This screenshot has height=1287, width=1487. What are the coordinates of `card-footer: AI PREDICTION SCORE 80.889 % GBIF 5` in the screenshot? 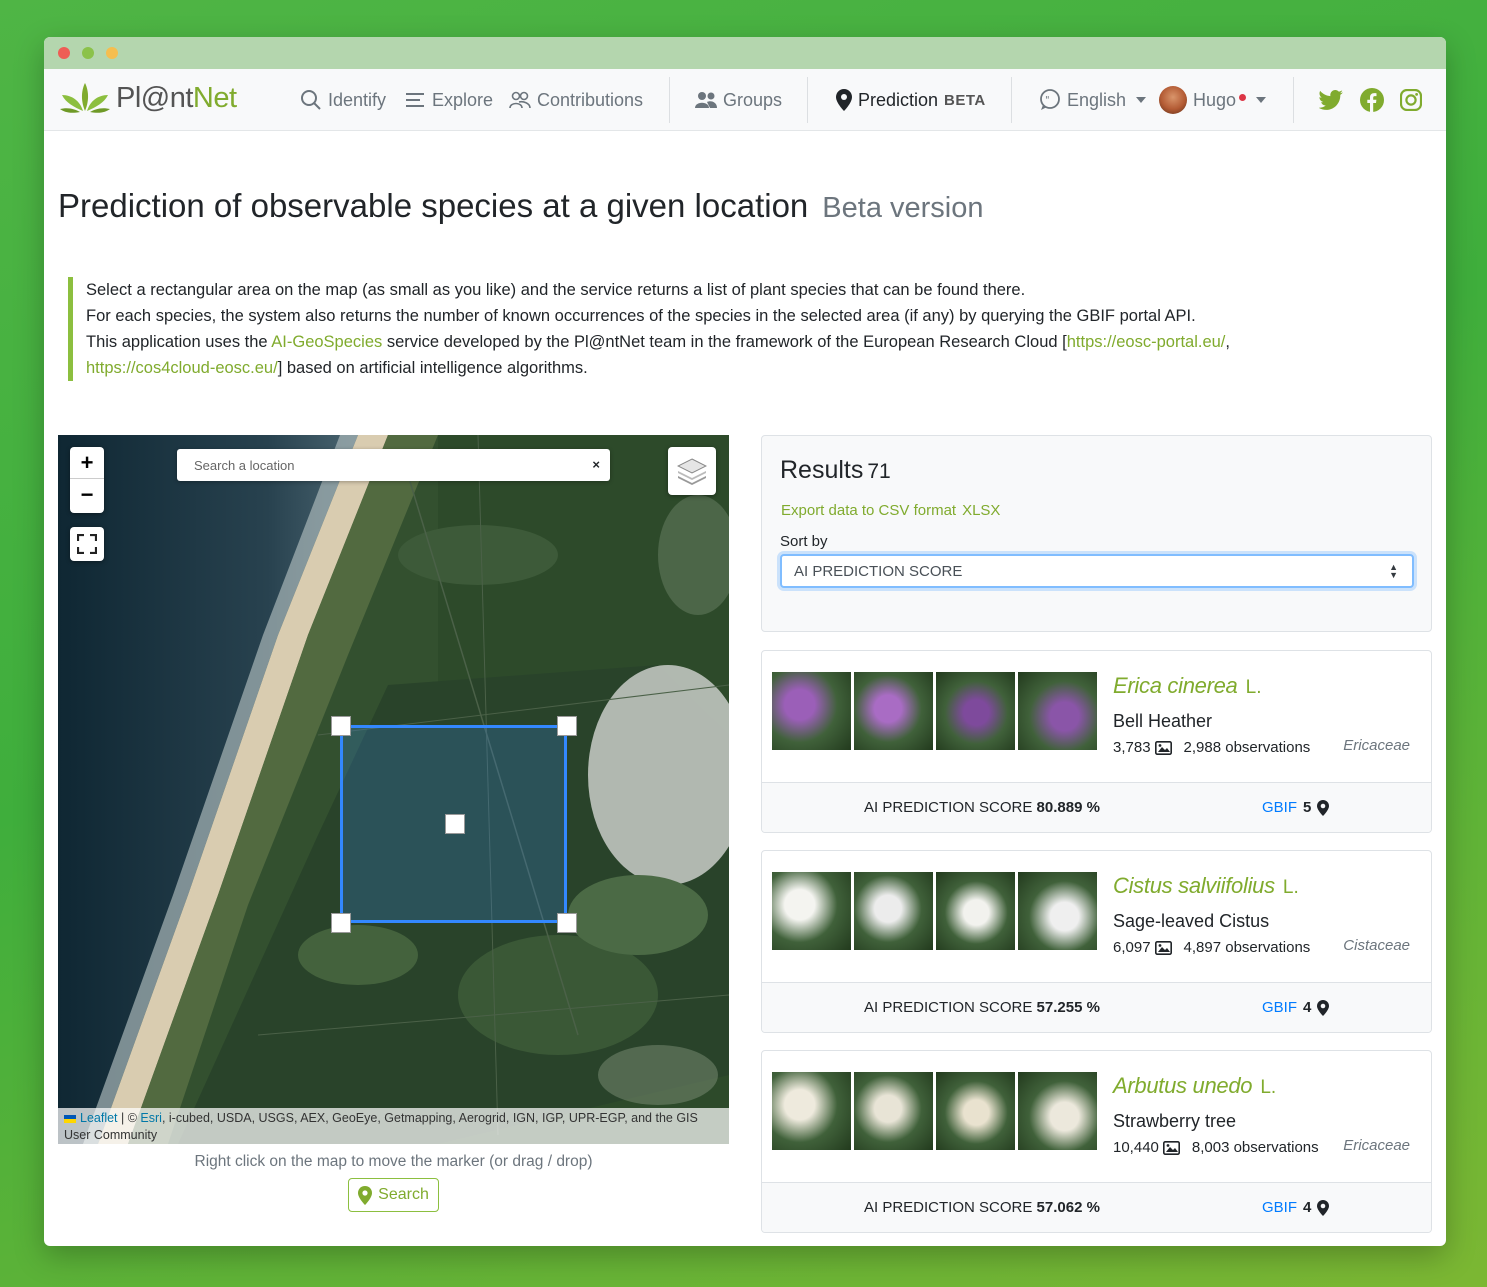 It's located at (1096, 807).